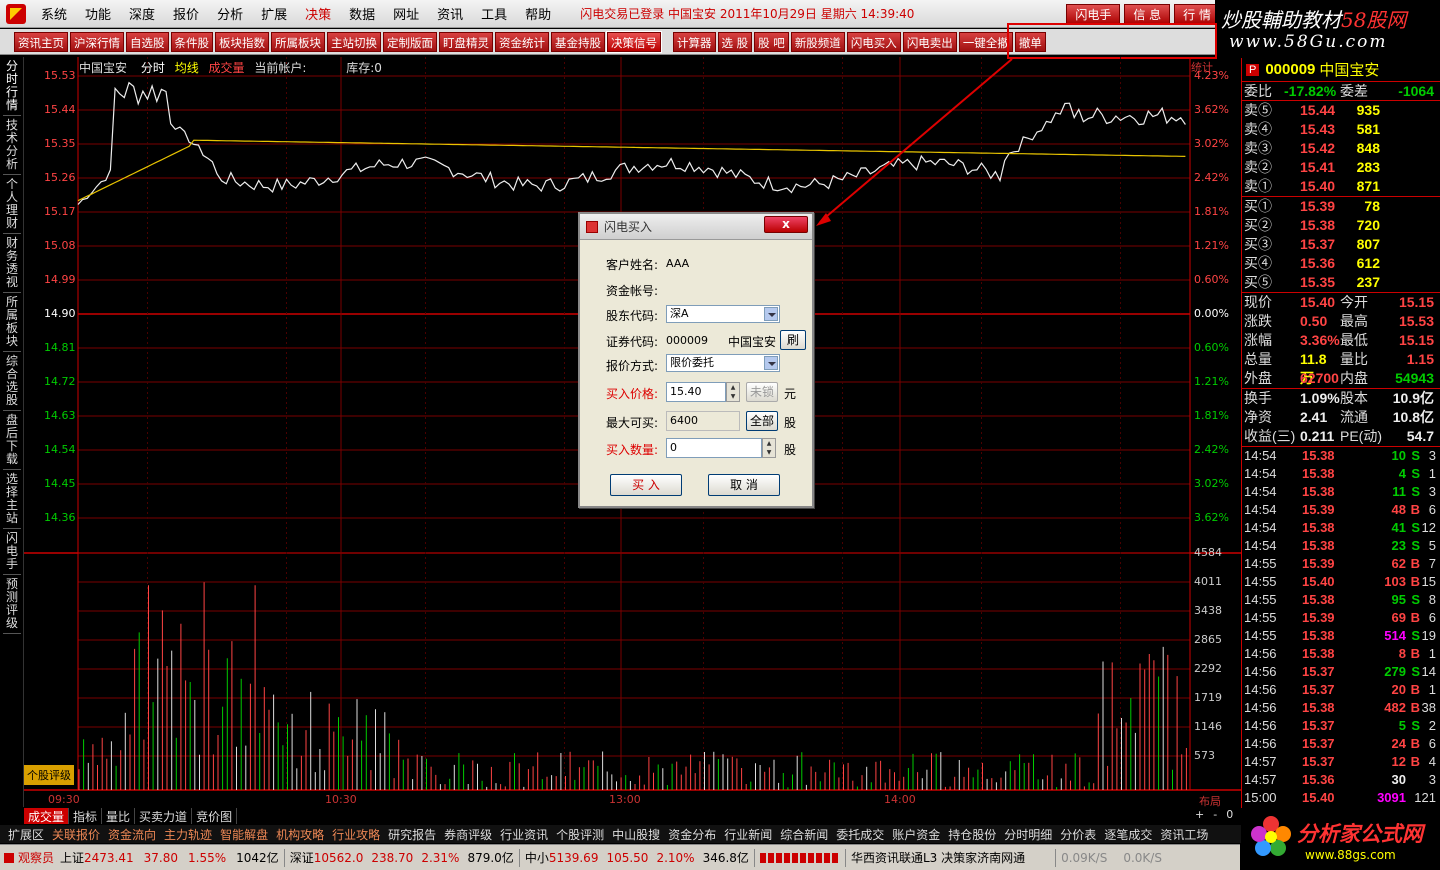 This screenshot has width=1440, height=870. I want to click on price-stepper: ▲ ▼, so click(733, 392).